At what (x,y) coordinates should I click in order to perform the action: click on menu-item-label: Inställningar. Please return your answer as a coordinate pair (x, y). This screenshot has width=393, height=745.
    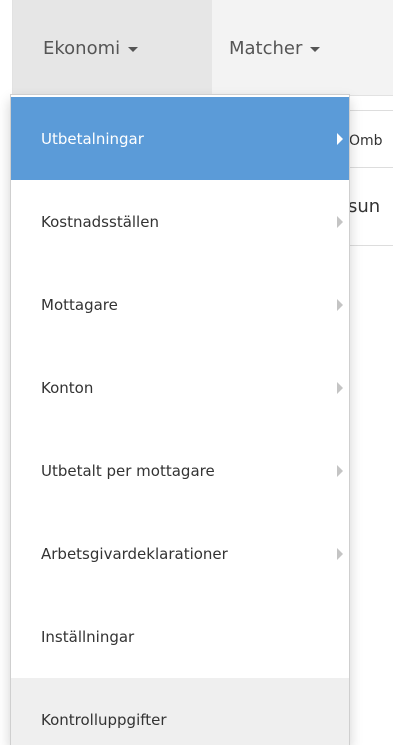
    Looking at the image, I should click on (88, 636).